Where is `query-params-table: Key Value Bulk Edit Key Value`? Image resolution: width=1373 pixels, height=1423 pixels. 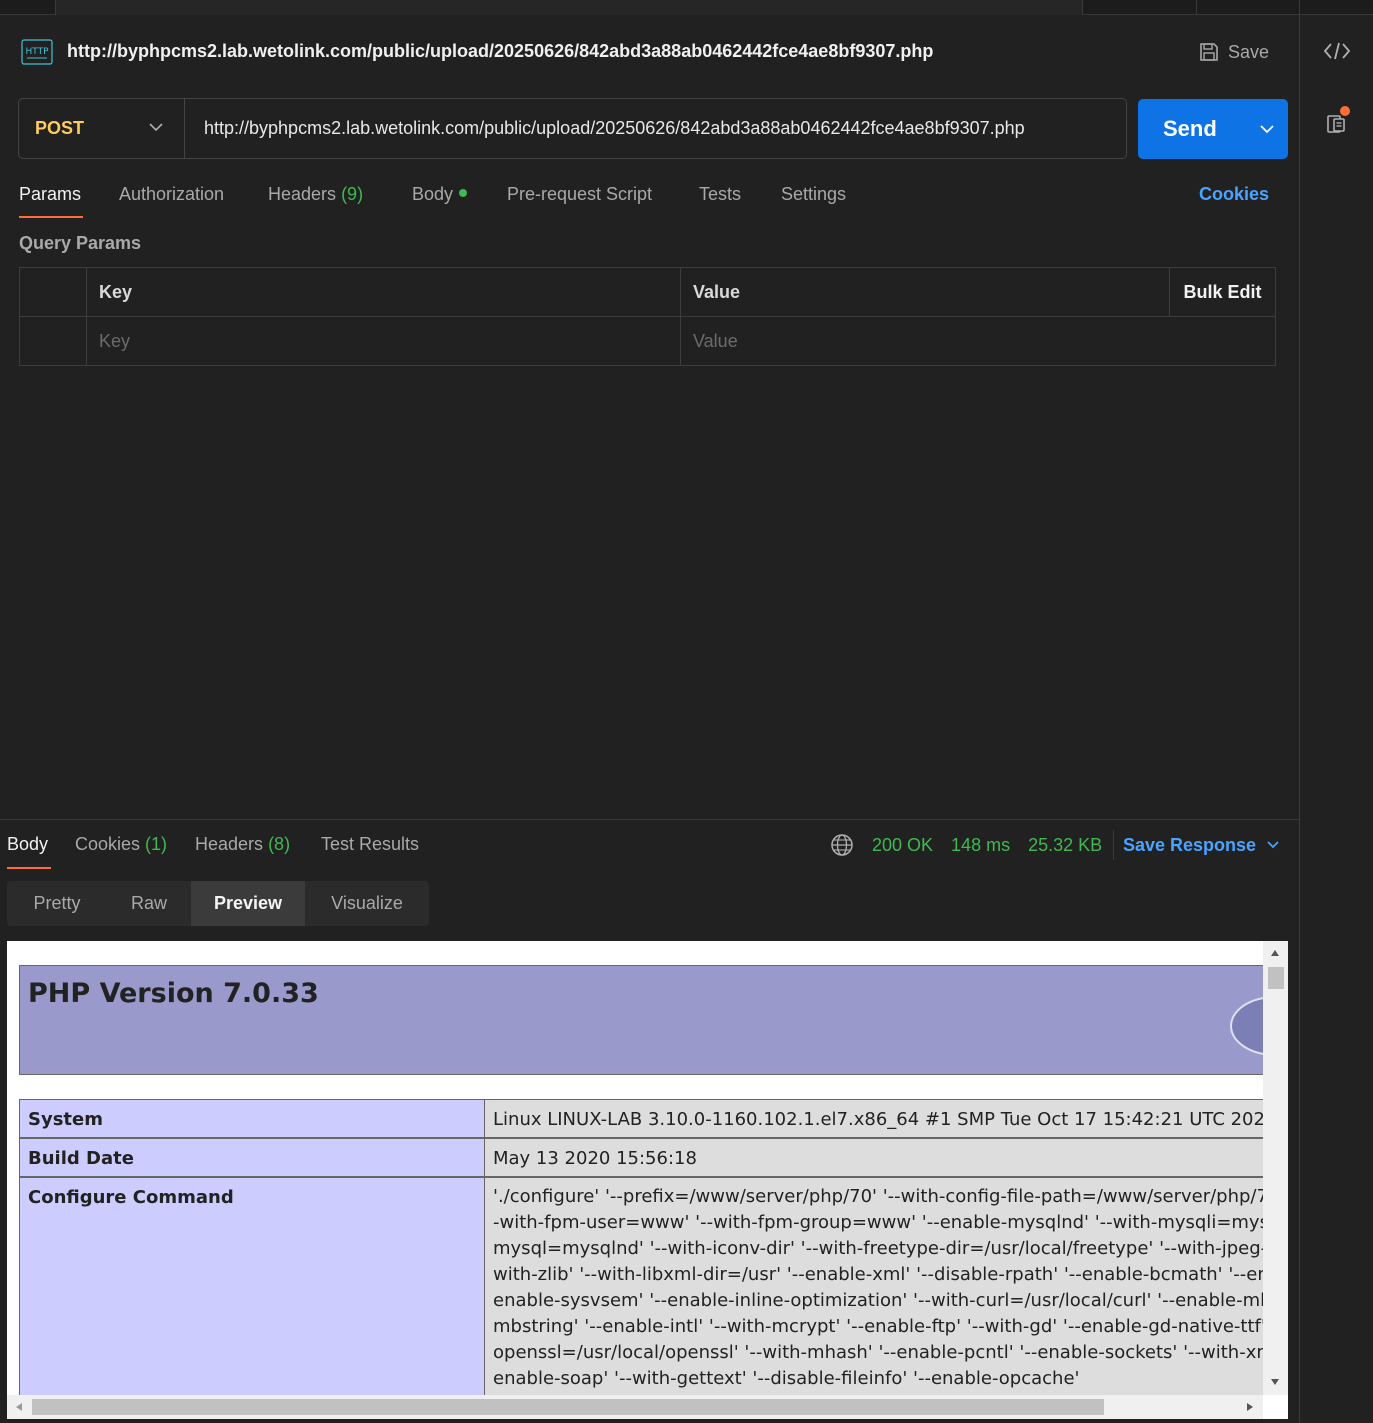
query-params-table: Key Value Bulk Edit Key Value is located at coordinates (647, 316).